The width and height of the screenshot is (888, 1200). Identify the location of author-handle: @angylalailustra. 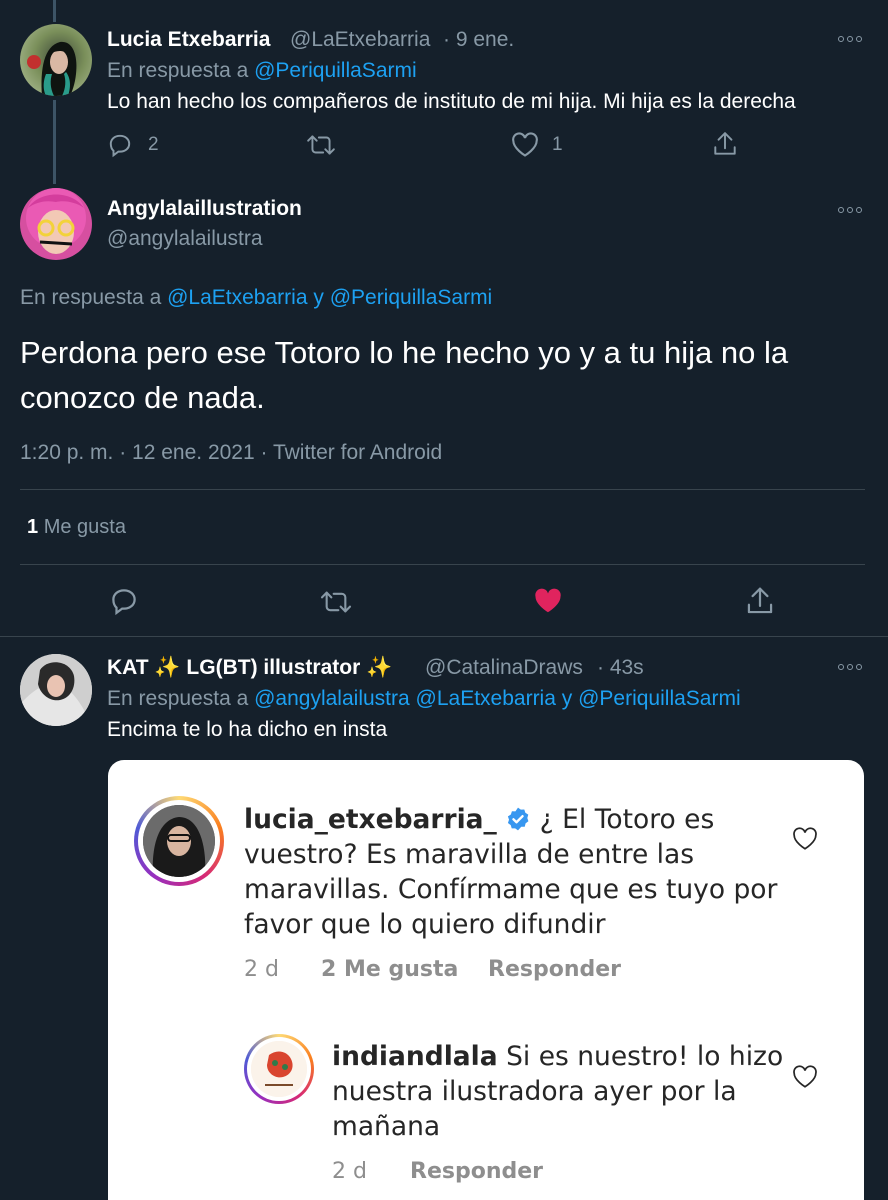
(185, 239).